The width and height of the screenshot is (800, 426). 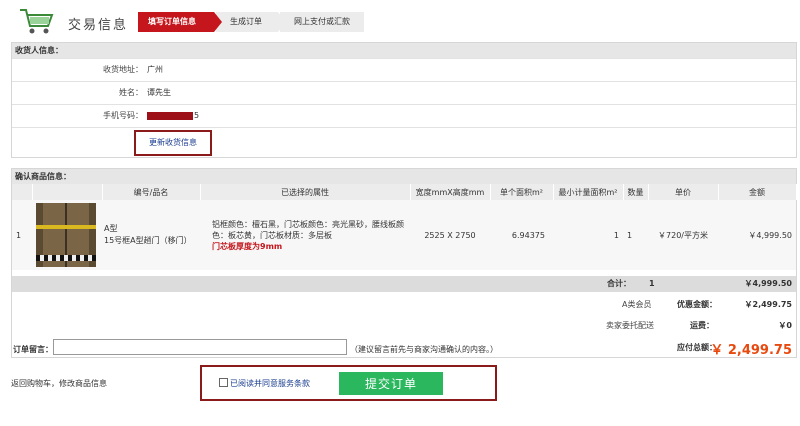 What do you see at coordinates (757, 192) in the screenshot?
I see `col-amount: 金额` at bounding box center [757, 192].